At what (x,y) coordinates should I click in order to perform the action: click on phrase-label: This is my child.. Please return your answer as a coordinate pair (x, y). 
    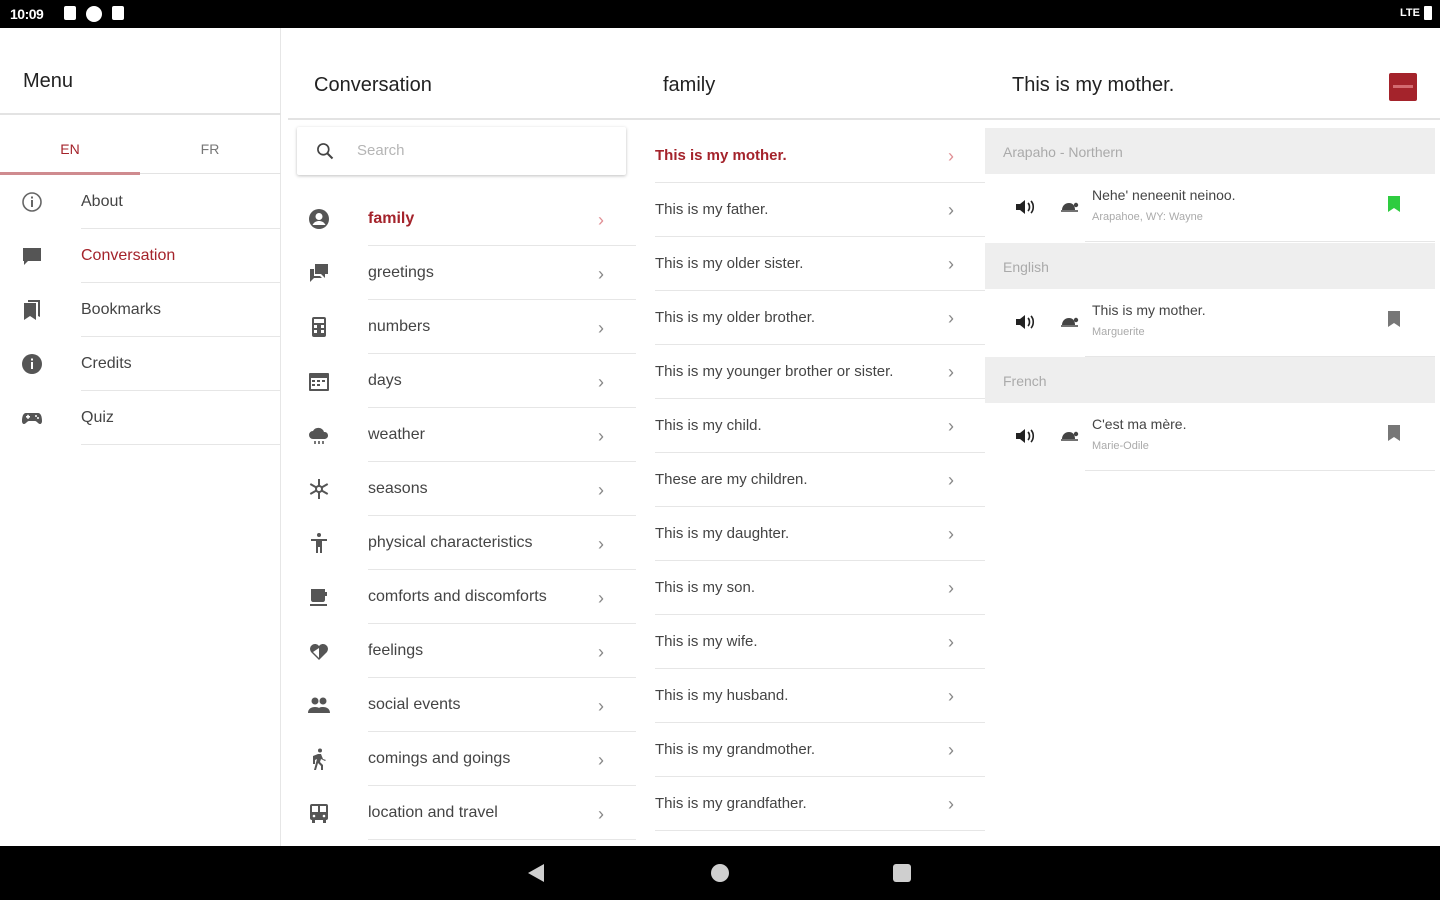
    Looking at the image, I should click on (708, 425).